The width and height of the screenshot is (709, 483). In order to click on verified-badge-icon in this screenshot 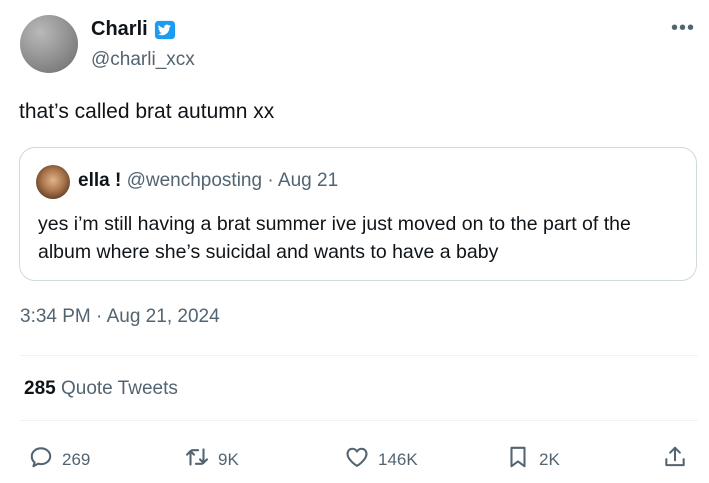, I will do `click(165, 30)`.